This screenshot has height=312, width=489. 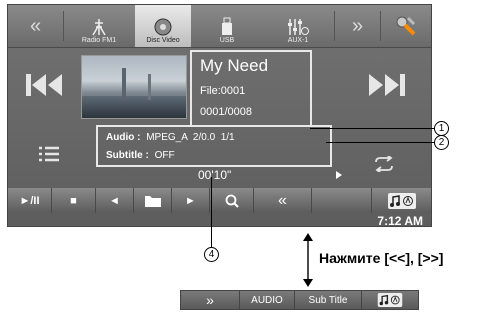 I want to click on subtitle-row: Subtitle : OFF, so click(x=140, y=155).